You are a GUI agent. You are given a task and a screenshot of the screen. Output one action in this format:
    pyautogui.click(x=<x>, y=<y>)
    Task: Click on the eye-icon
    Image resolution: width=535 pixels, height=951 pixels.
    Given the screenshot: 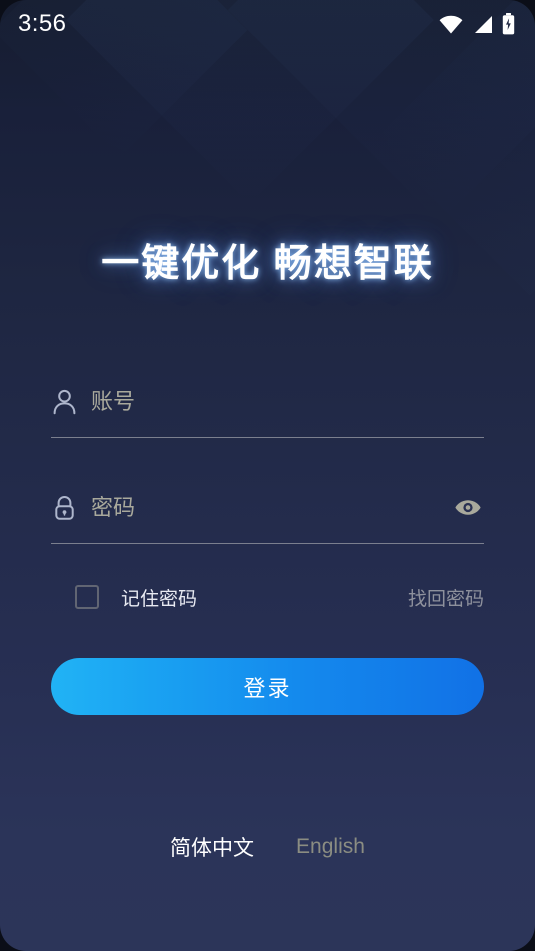 What is the action you would take?
    pyautogui.click(x=468, y=508)
    